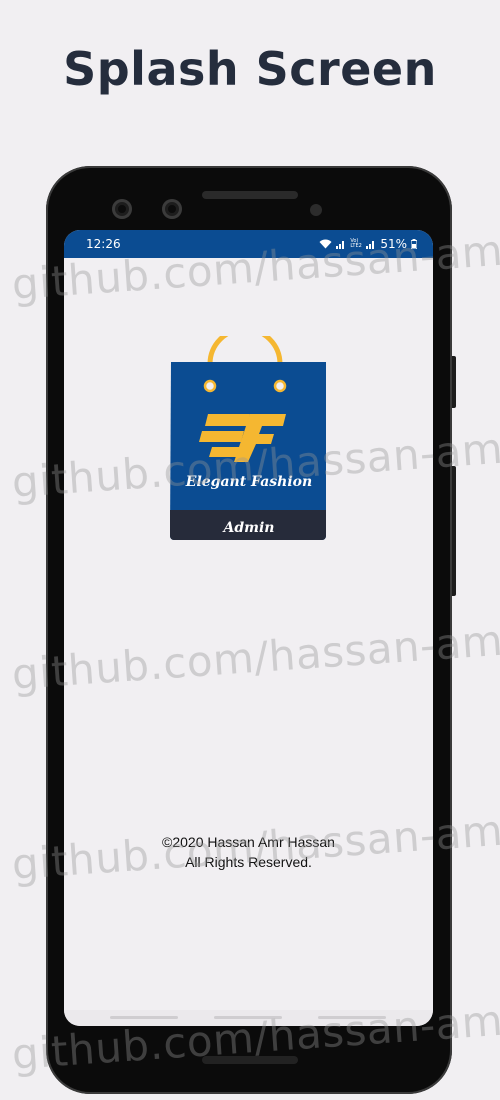 The width and height of the screenshot is (500, 1100). I want to click on nav-back-button, so click(352, 1017).